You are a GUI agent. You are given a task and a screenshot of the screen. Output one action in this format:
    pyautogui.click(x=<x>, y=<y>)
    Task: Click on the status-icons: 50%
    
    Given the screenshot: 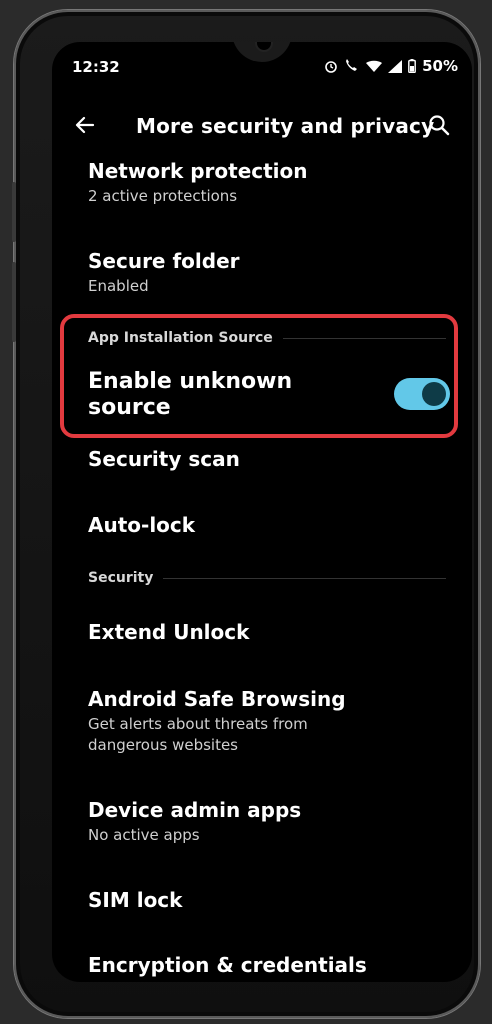 What is the action you would take?
    pyautogui.click(x=391, y=66)
    